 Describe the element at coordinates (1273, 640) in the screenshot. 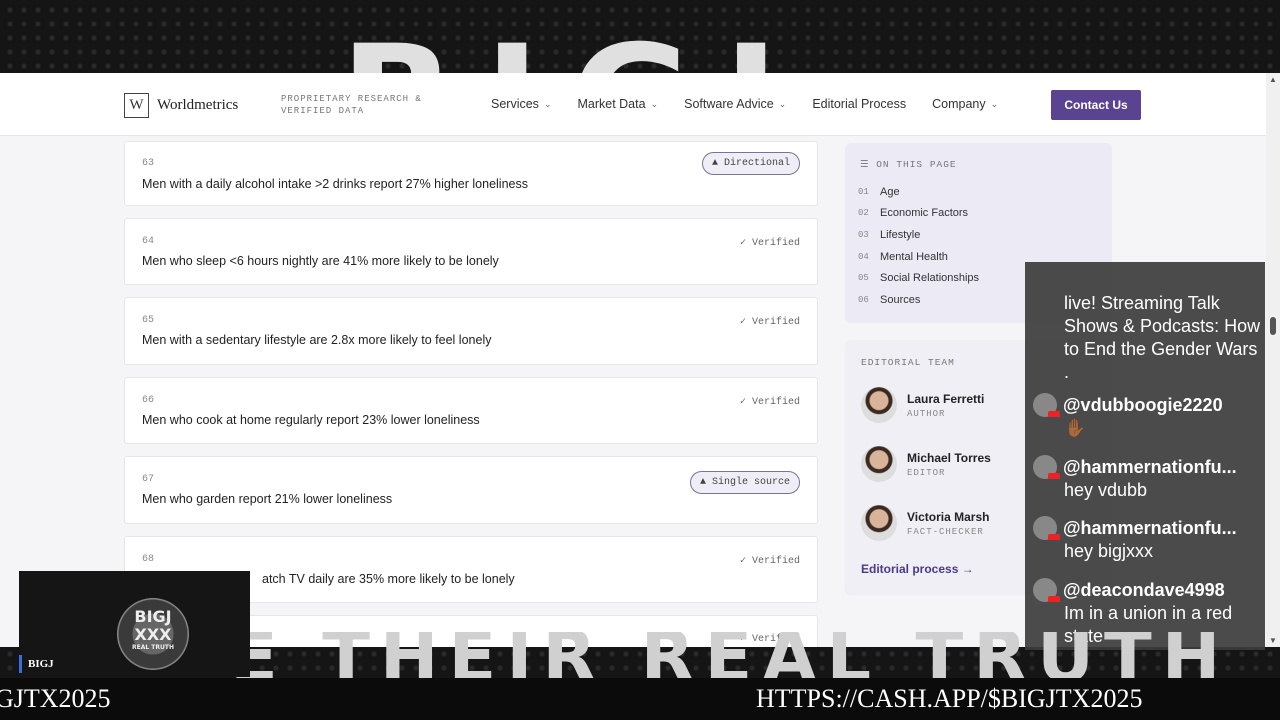

I see `scroll-down-icon: ▼` at that location.